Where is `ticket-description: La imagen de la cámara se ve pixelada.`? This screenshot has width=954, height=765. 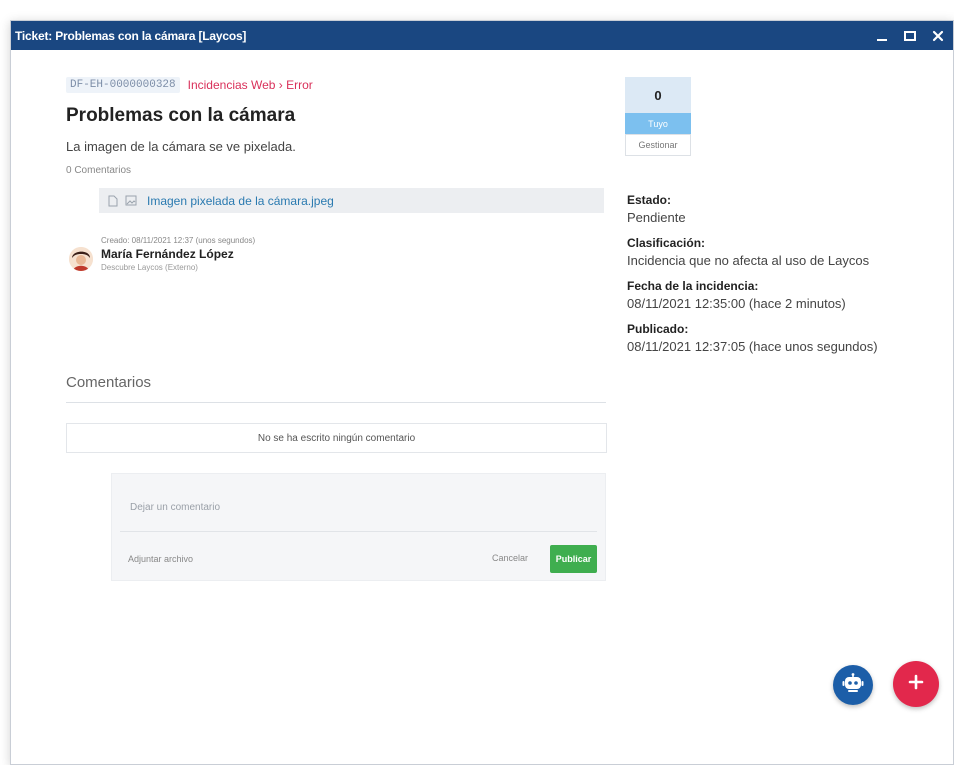
ticket-description: La imagen de la cámara se ve pixelada. is located at coordinates (181, 146).